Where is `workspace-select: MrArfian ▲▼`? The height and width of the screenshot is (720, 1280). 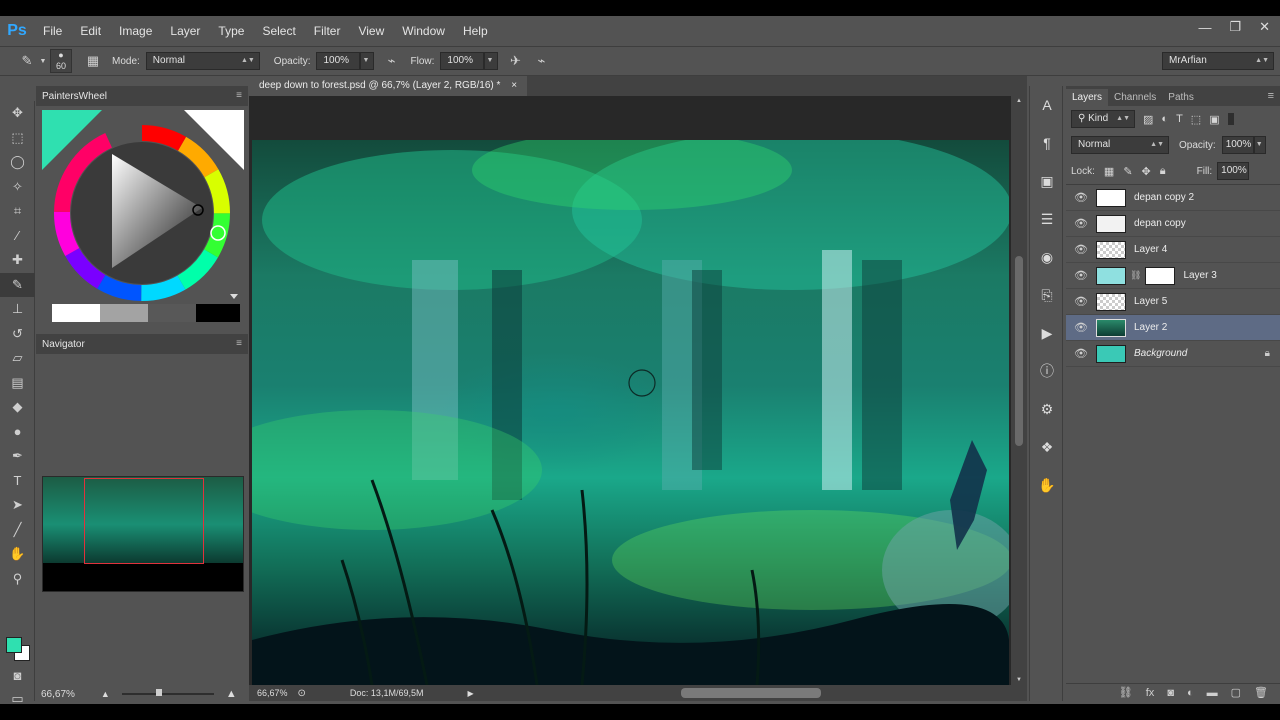
workspace-select: MrArfian ▲▼ is located at coordinates (1218, 61).